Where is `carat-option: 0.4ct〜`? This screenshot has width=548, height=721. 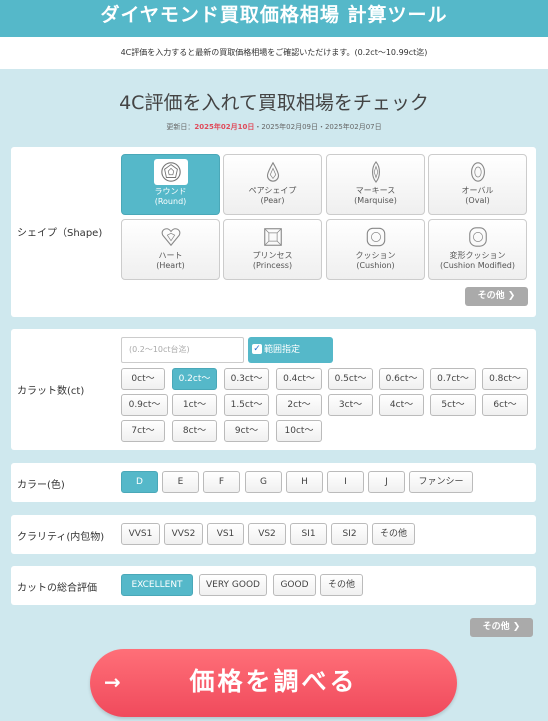
carat-option: 0.4ct〜 is located at coordinates (299, 379).